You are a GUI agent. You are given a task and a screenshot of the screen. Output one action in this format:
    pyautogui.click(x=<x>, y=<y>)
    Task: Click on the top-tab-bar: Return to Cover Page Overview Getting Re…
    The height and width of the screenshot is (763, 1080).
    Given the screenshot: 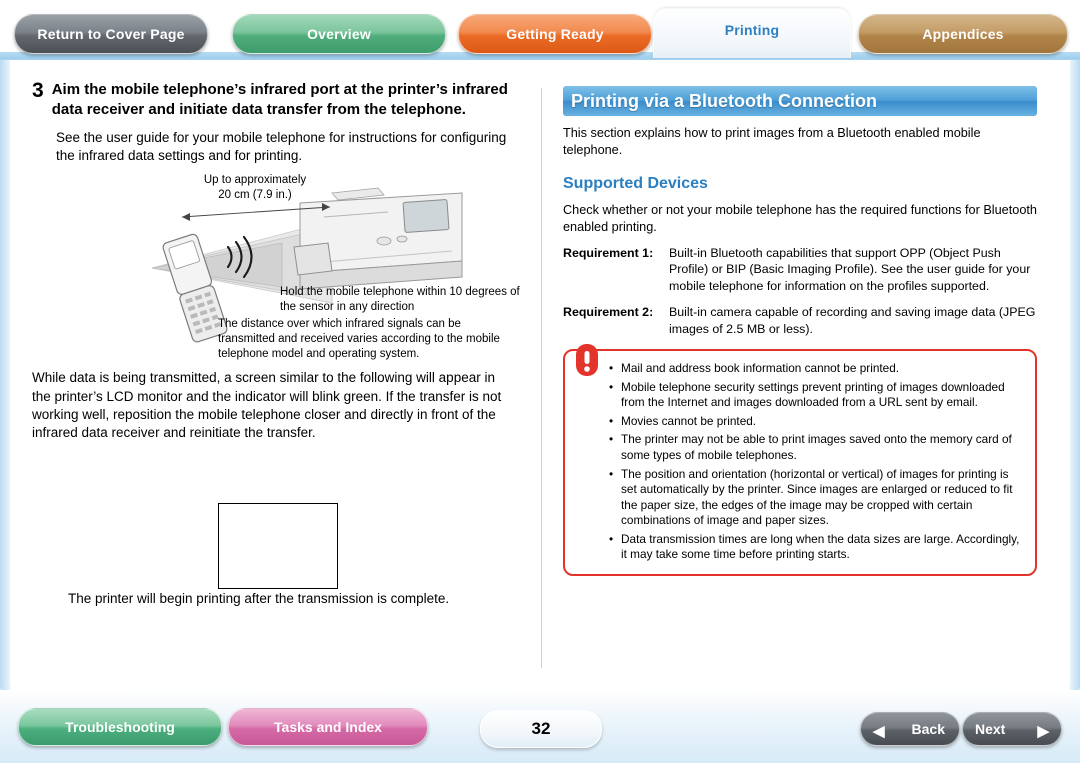 What is the action you would take?
    pyautogui.click(x=540, y=32)
    